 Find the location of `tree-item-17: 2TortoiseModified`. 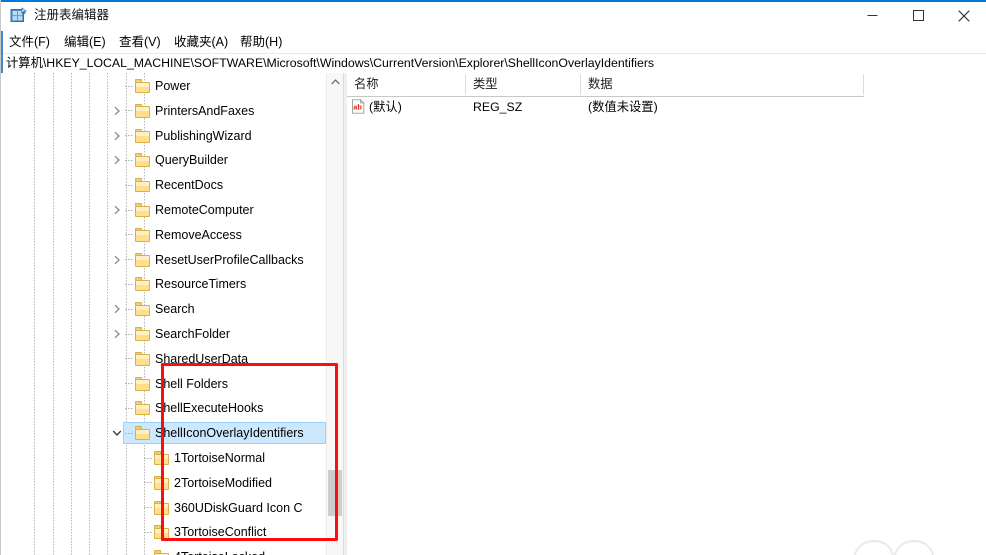

tree-item-17: 2TortoiseModified is located at coordinates (172, 483).